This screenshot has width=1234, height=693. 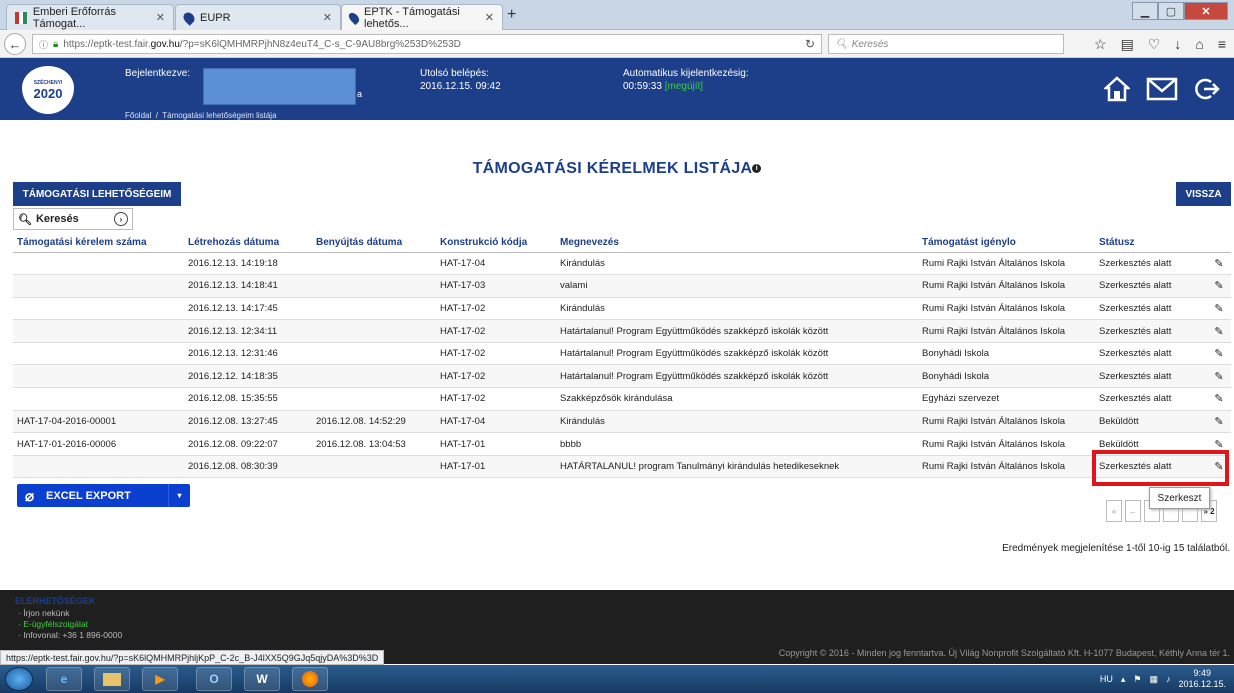 What do you see at coordinates (138, 115) in the screenshot?
I see `breadcrumb-home-link: Főoldal` at bounding box center [138, 115].